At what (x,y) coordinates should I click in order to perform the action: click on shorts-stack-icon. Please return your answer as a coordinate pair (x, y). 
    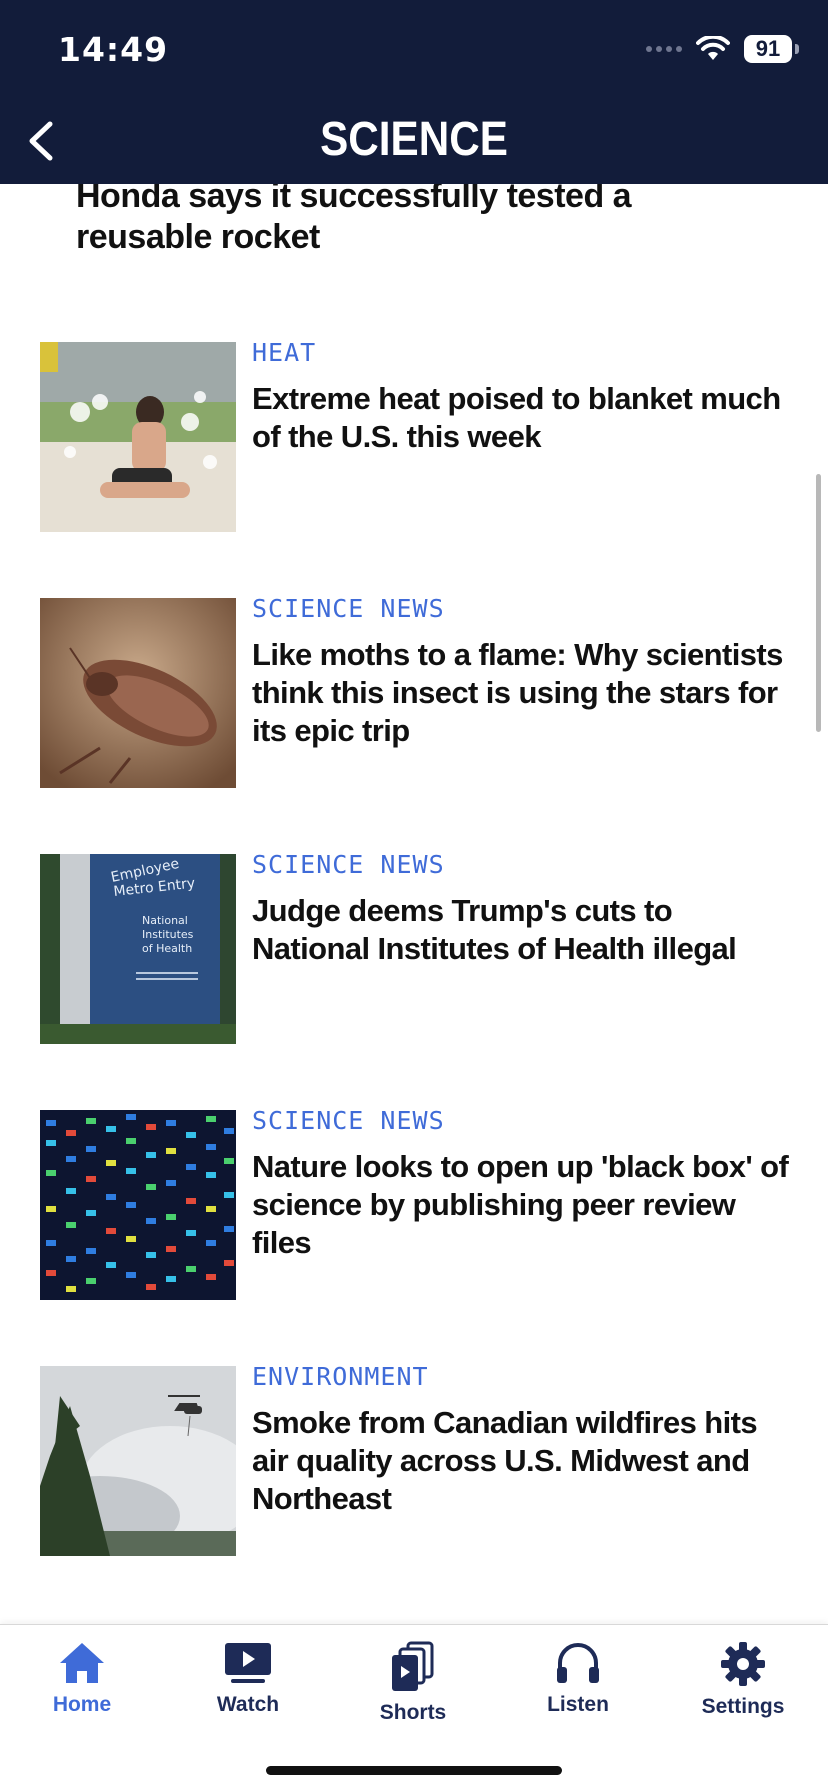
    Looking at the image, I should click on (413, 1666).